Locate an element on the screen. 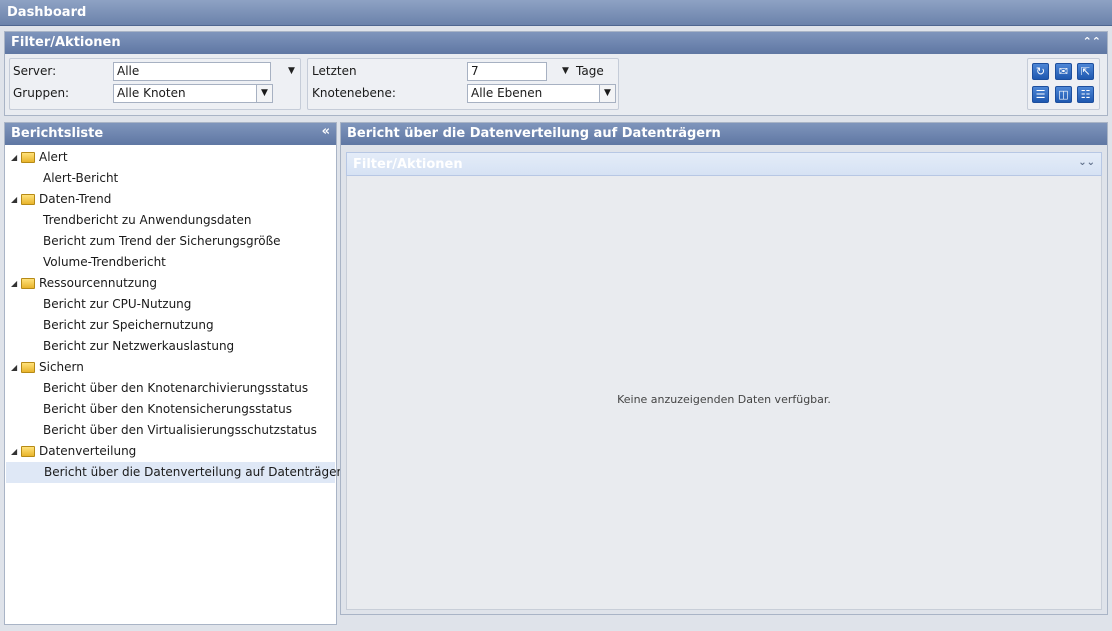 The height and width of the screenshot is (631, 1112). last-days-input: 7 is located at coordinates (507, 71).